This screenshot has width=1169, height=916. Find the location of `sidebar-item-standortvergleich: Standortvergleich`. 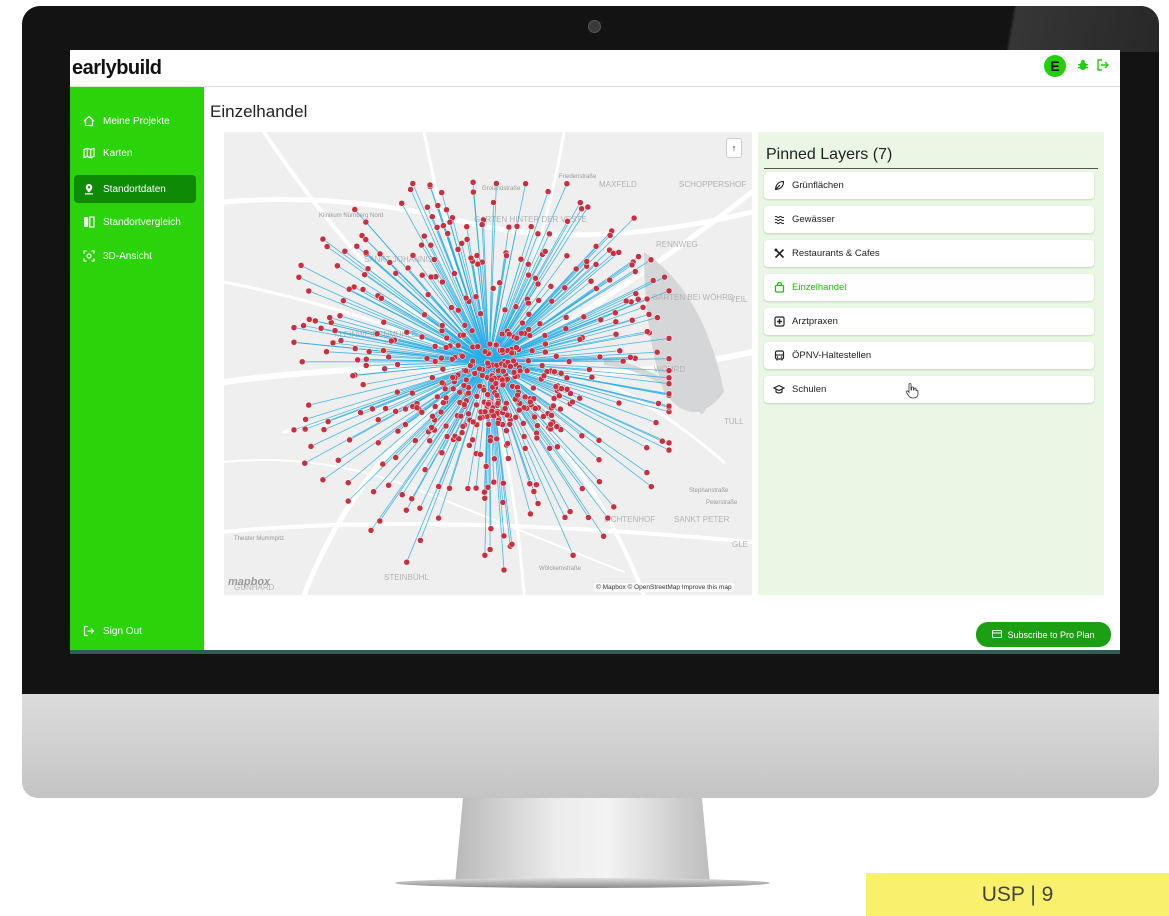

sidebar-item-standortvergleich: Standortvergleich is located at coordinates (135, 222).